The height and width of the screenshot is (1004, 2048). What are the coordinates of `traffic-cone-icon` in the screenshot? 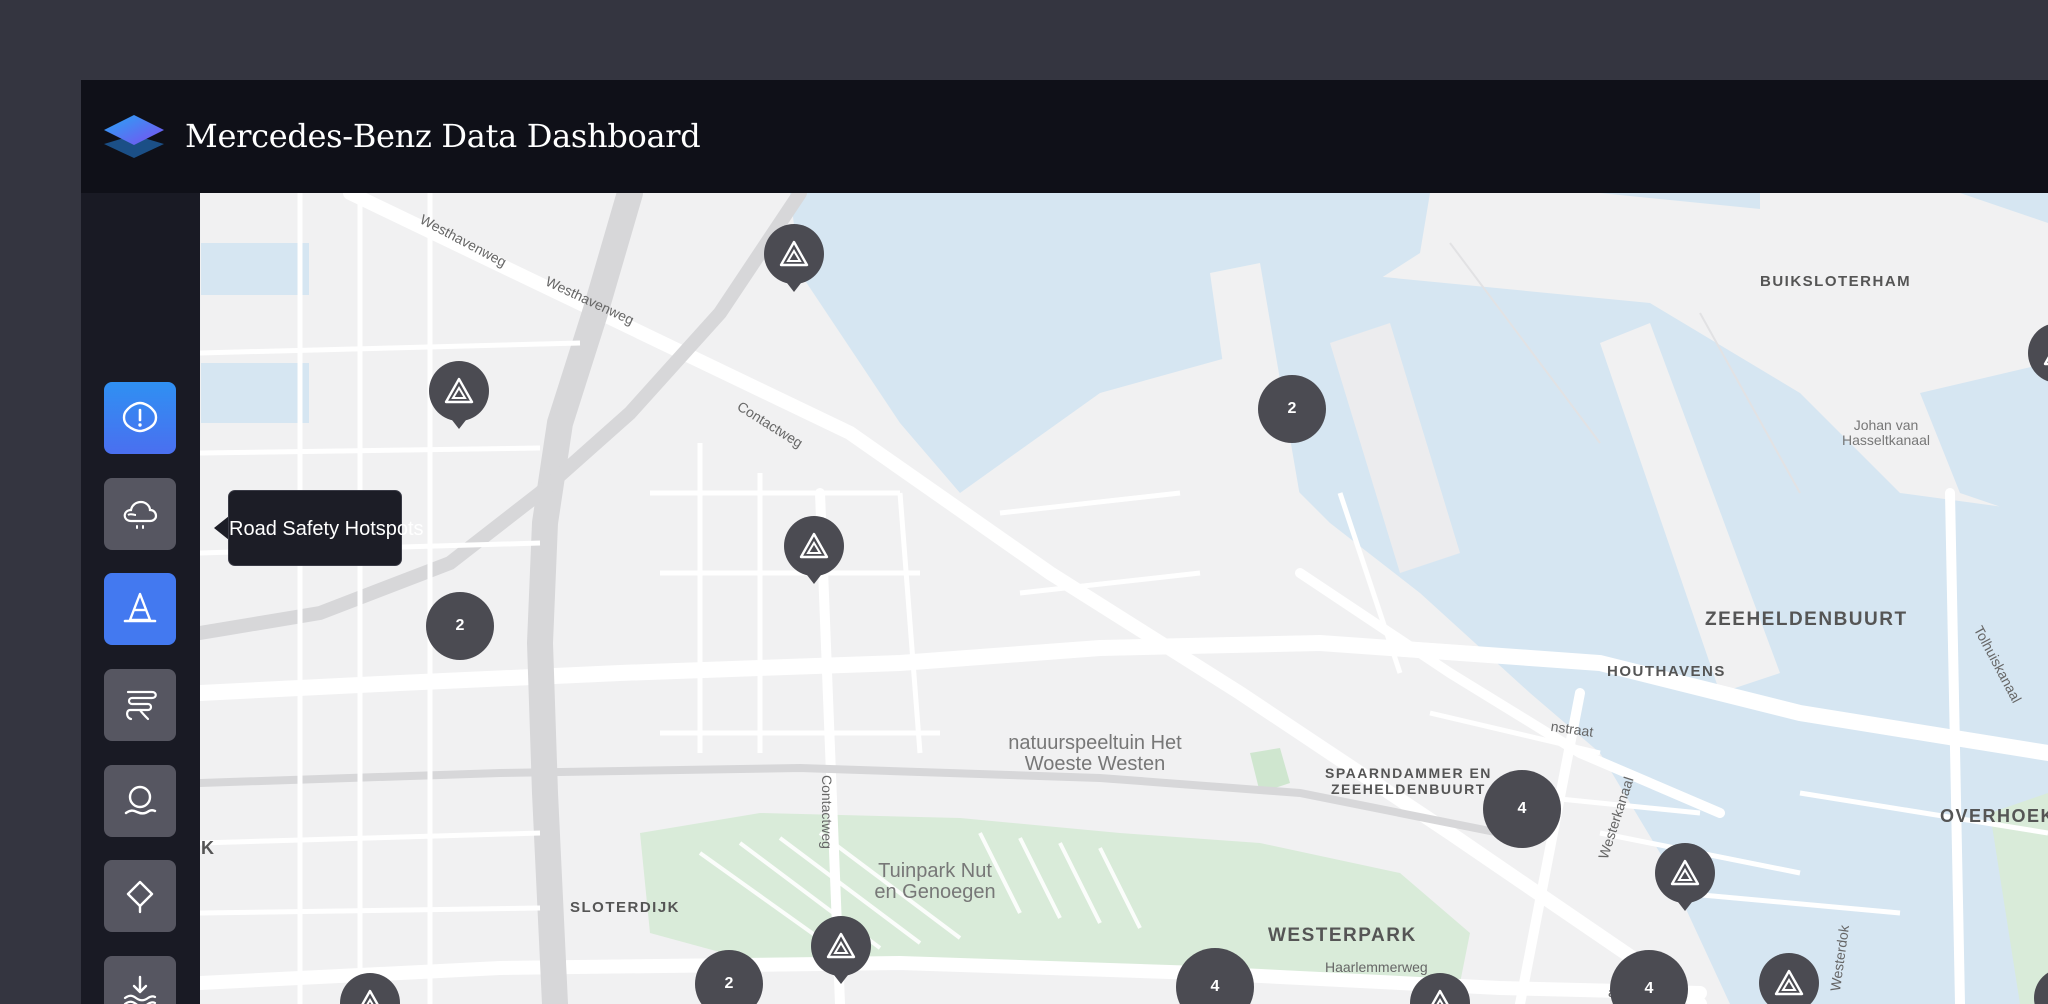 It's located at (140, 607).